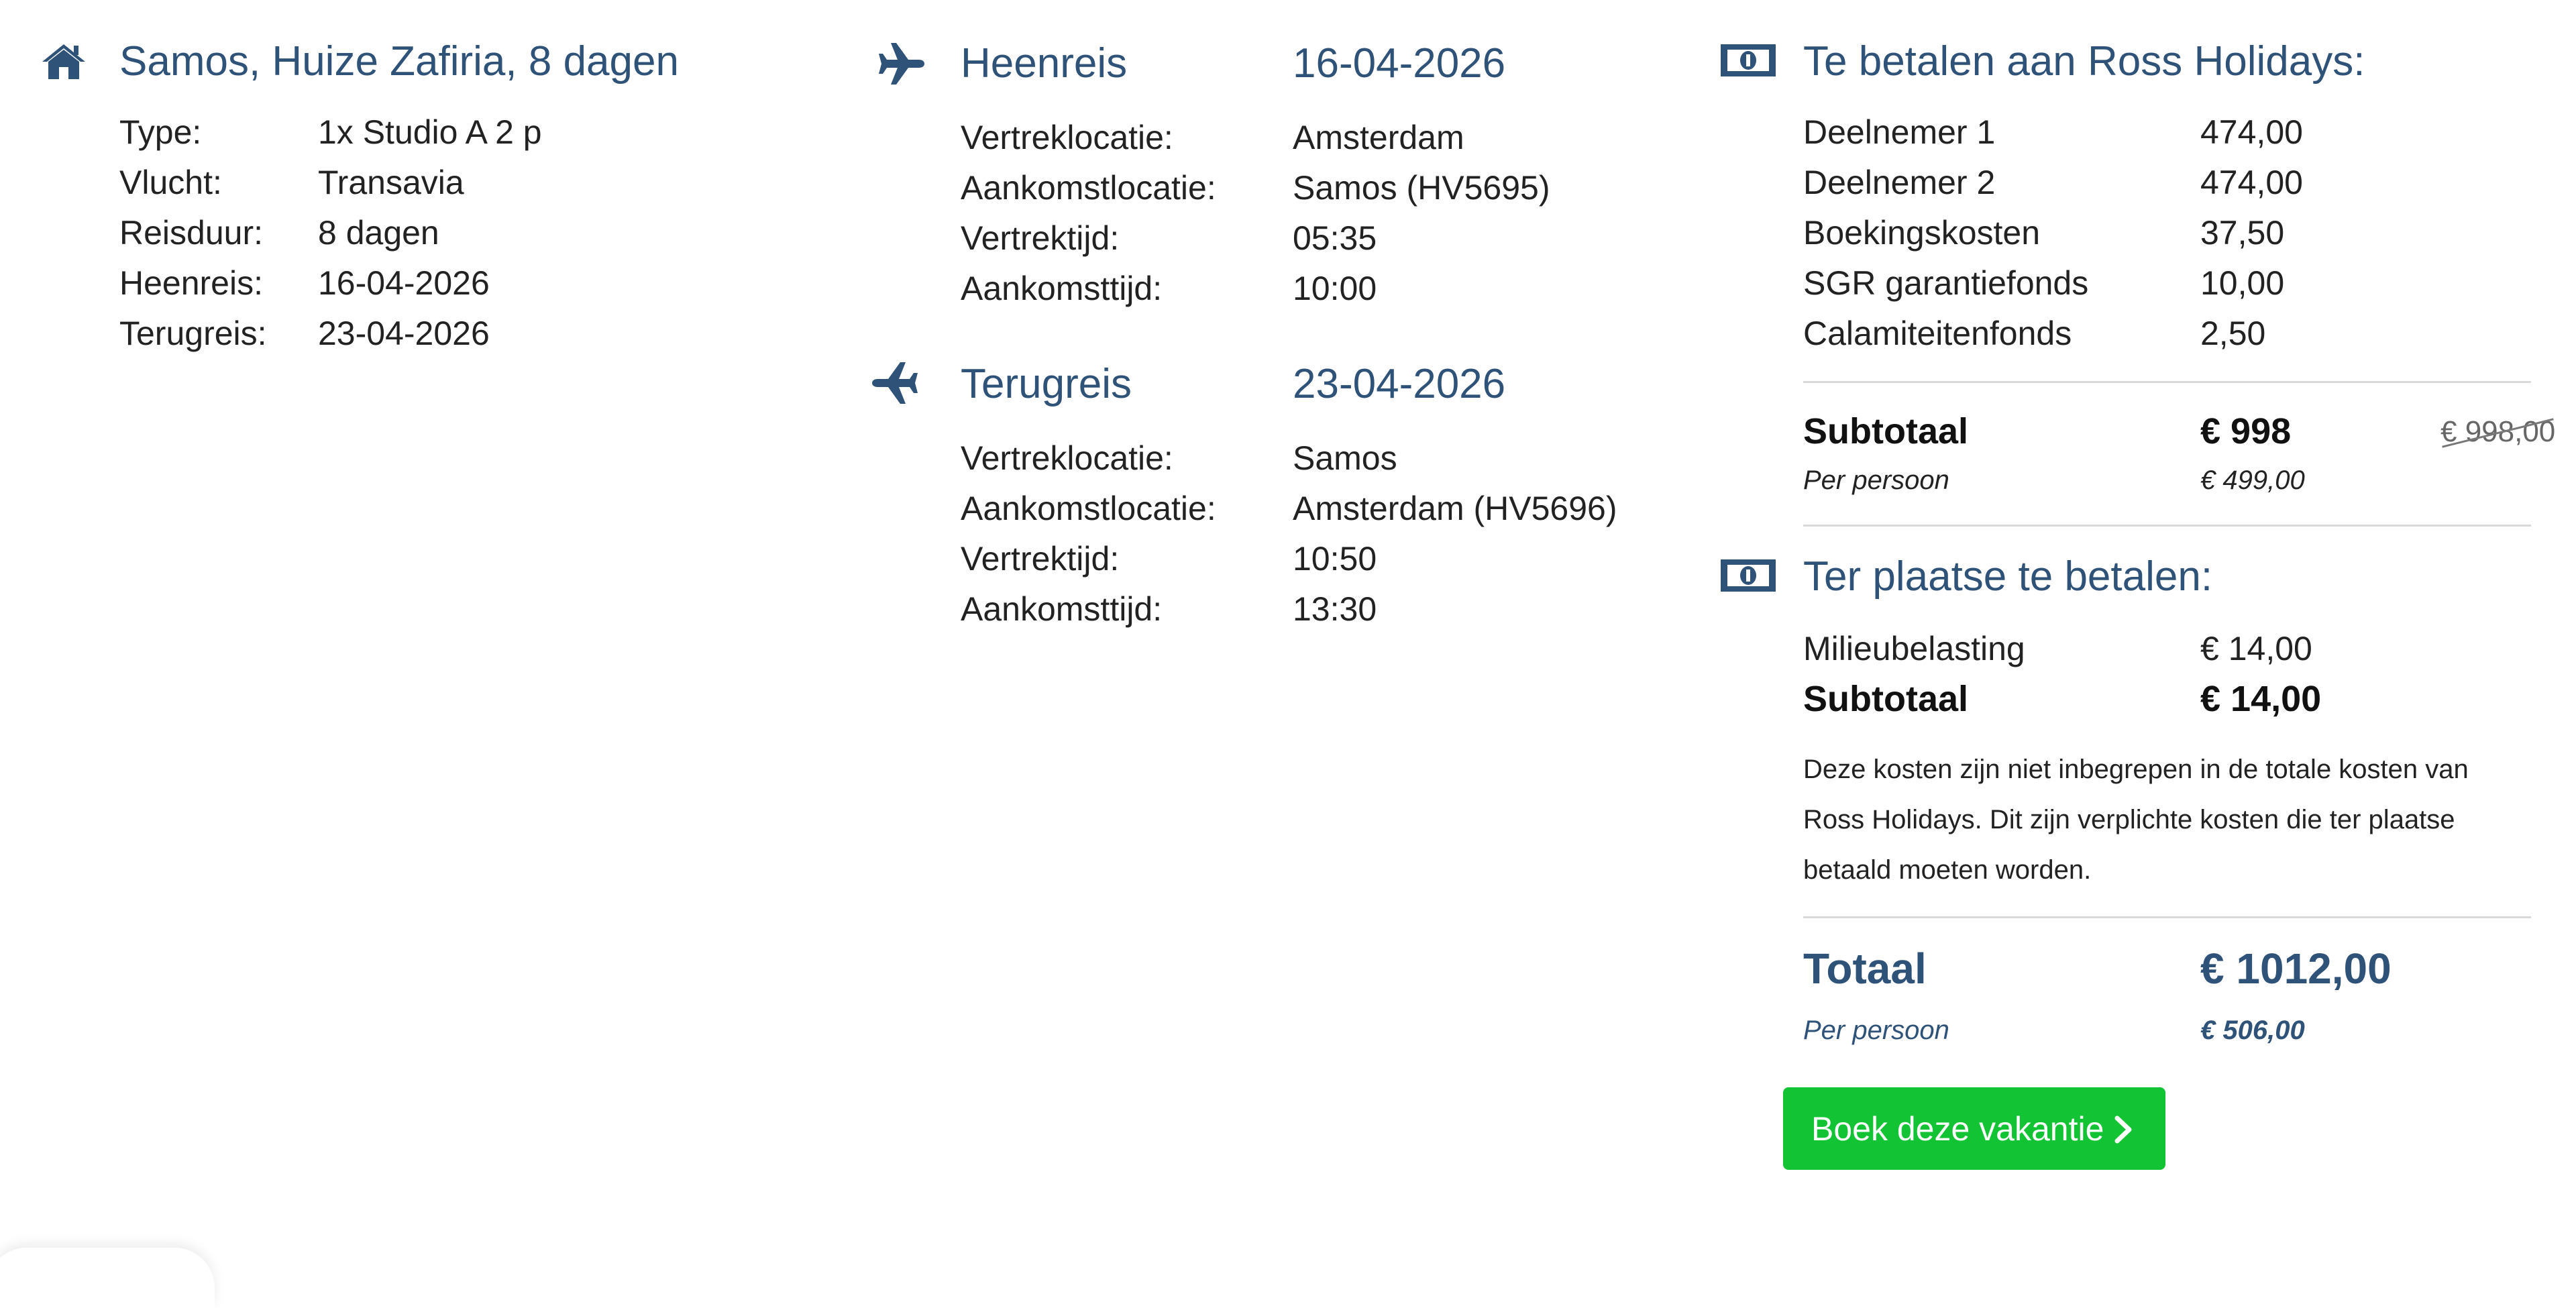 This screenshot has width=2576, height=1308. Describe the element at coordinates (1865, 969) in the screenshot. I see `total-label: Totaal` at that location.